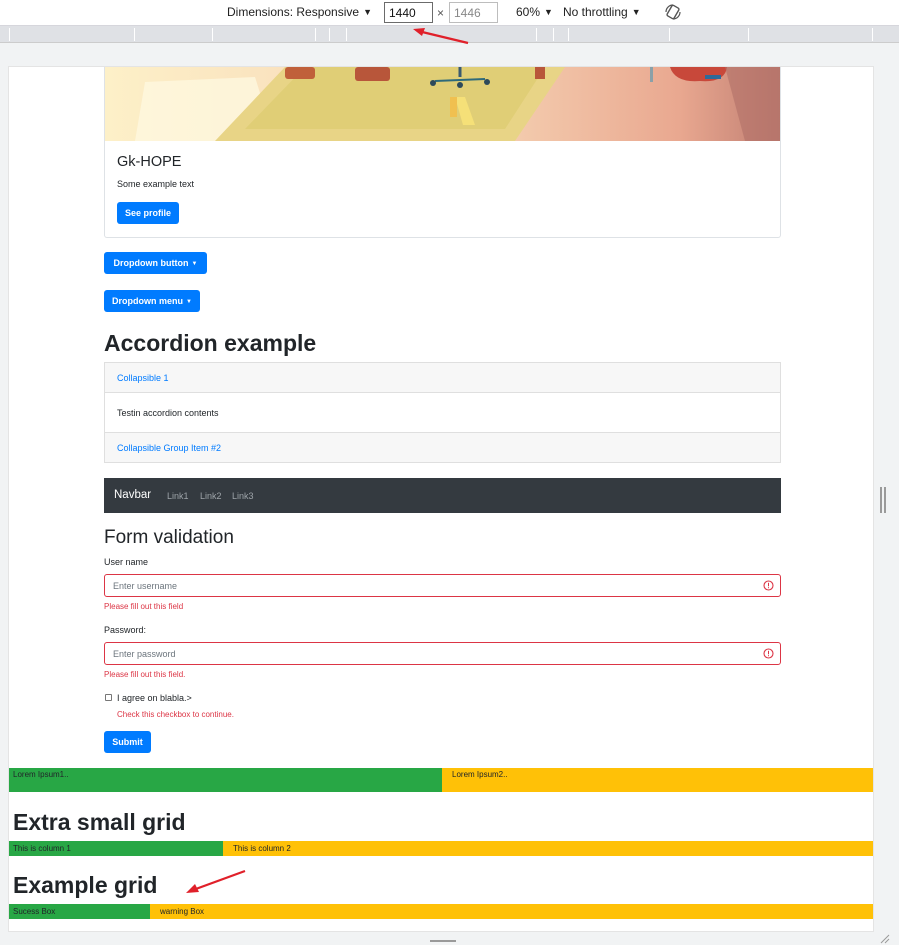 This screenshot has height=945, width=899. What do you see at coordinates (548, 848) in the screenshot?
I see `grid-col-warning: This is column 2` at bounding box center [548, 848].